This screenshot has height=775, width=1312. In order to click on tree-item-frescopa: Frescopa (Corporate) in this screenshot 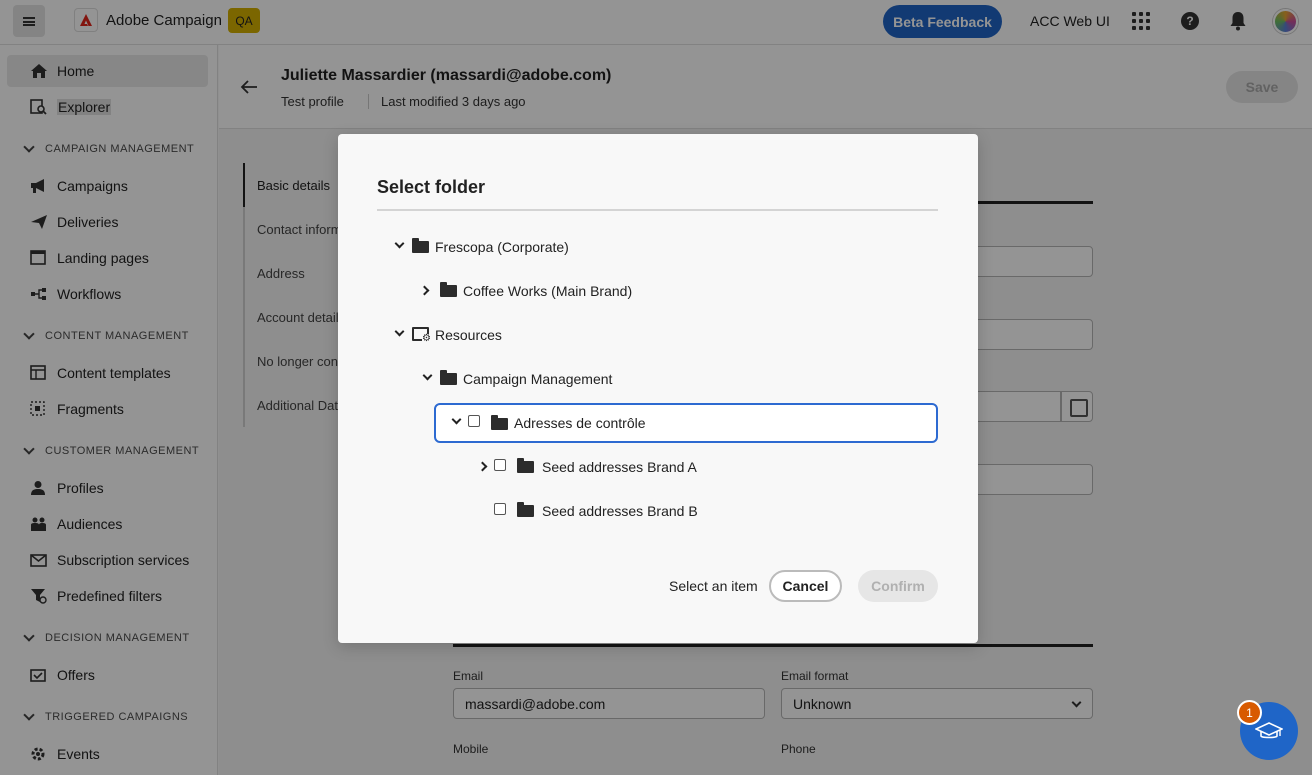, I will do `click(662, 247)`.